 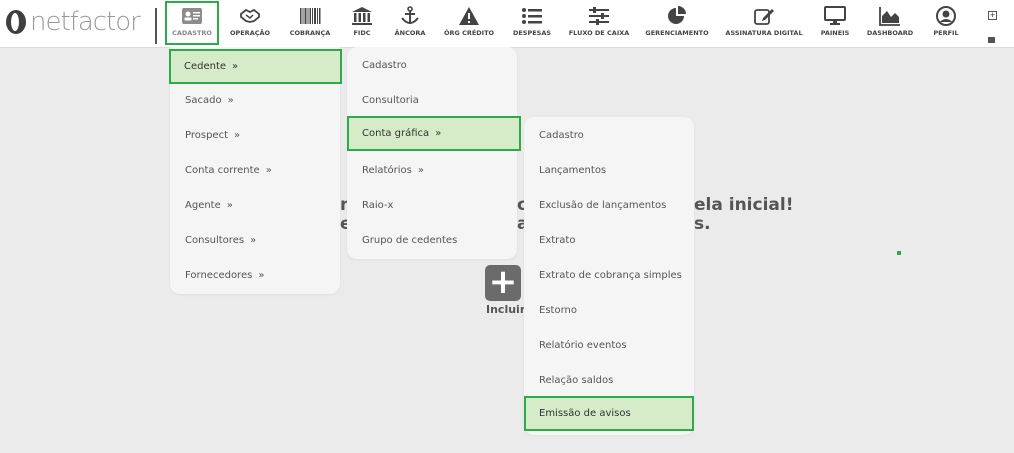 I want to click on nav-operacao: OPERAÇÃO, so click(x=250, y=23).